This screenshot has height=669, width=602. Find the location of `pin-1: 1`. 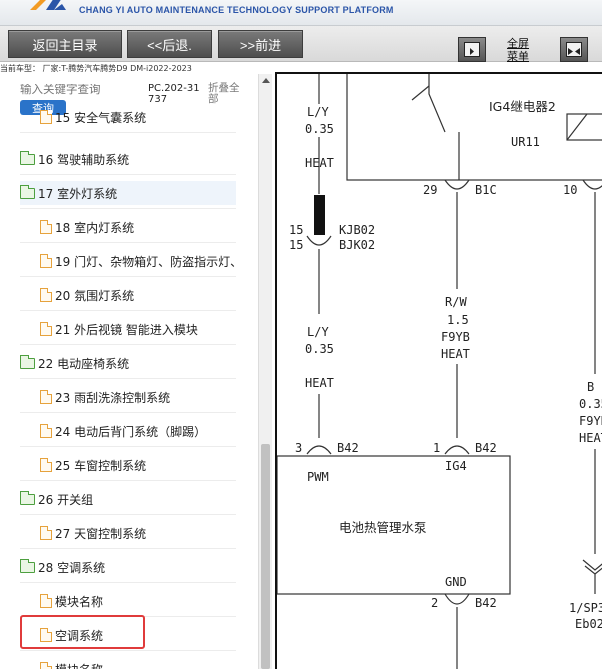

pin-1: 1 is located at coordinates (436, 448).